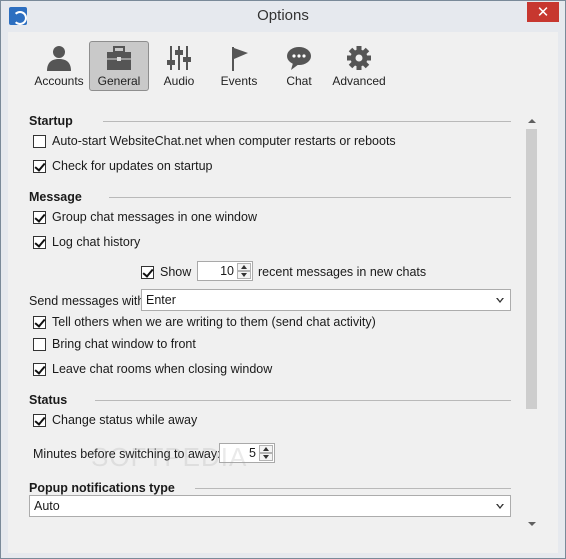 The height and width of the screenshot is (559, 566). I want to click on minutes-away-up-button, so click(266, 449).